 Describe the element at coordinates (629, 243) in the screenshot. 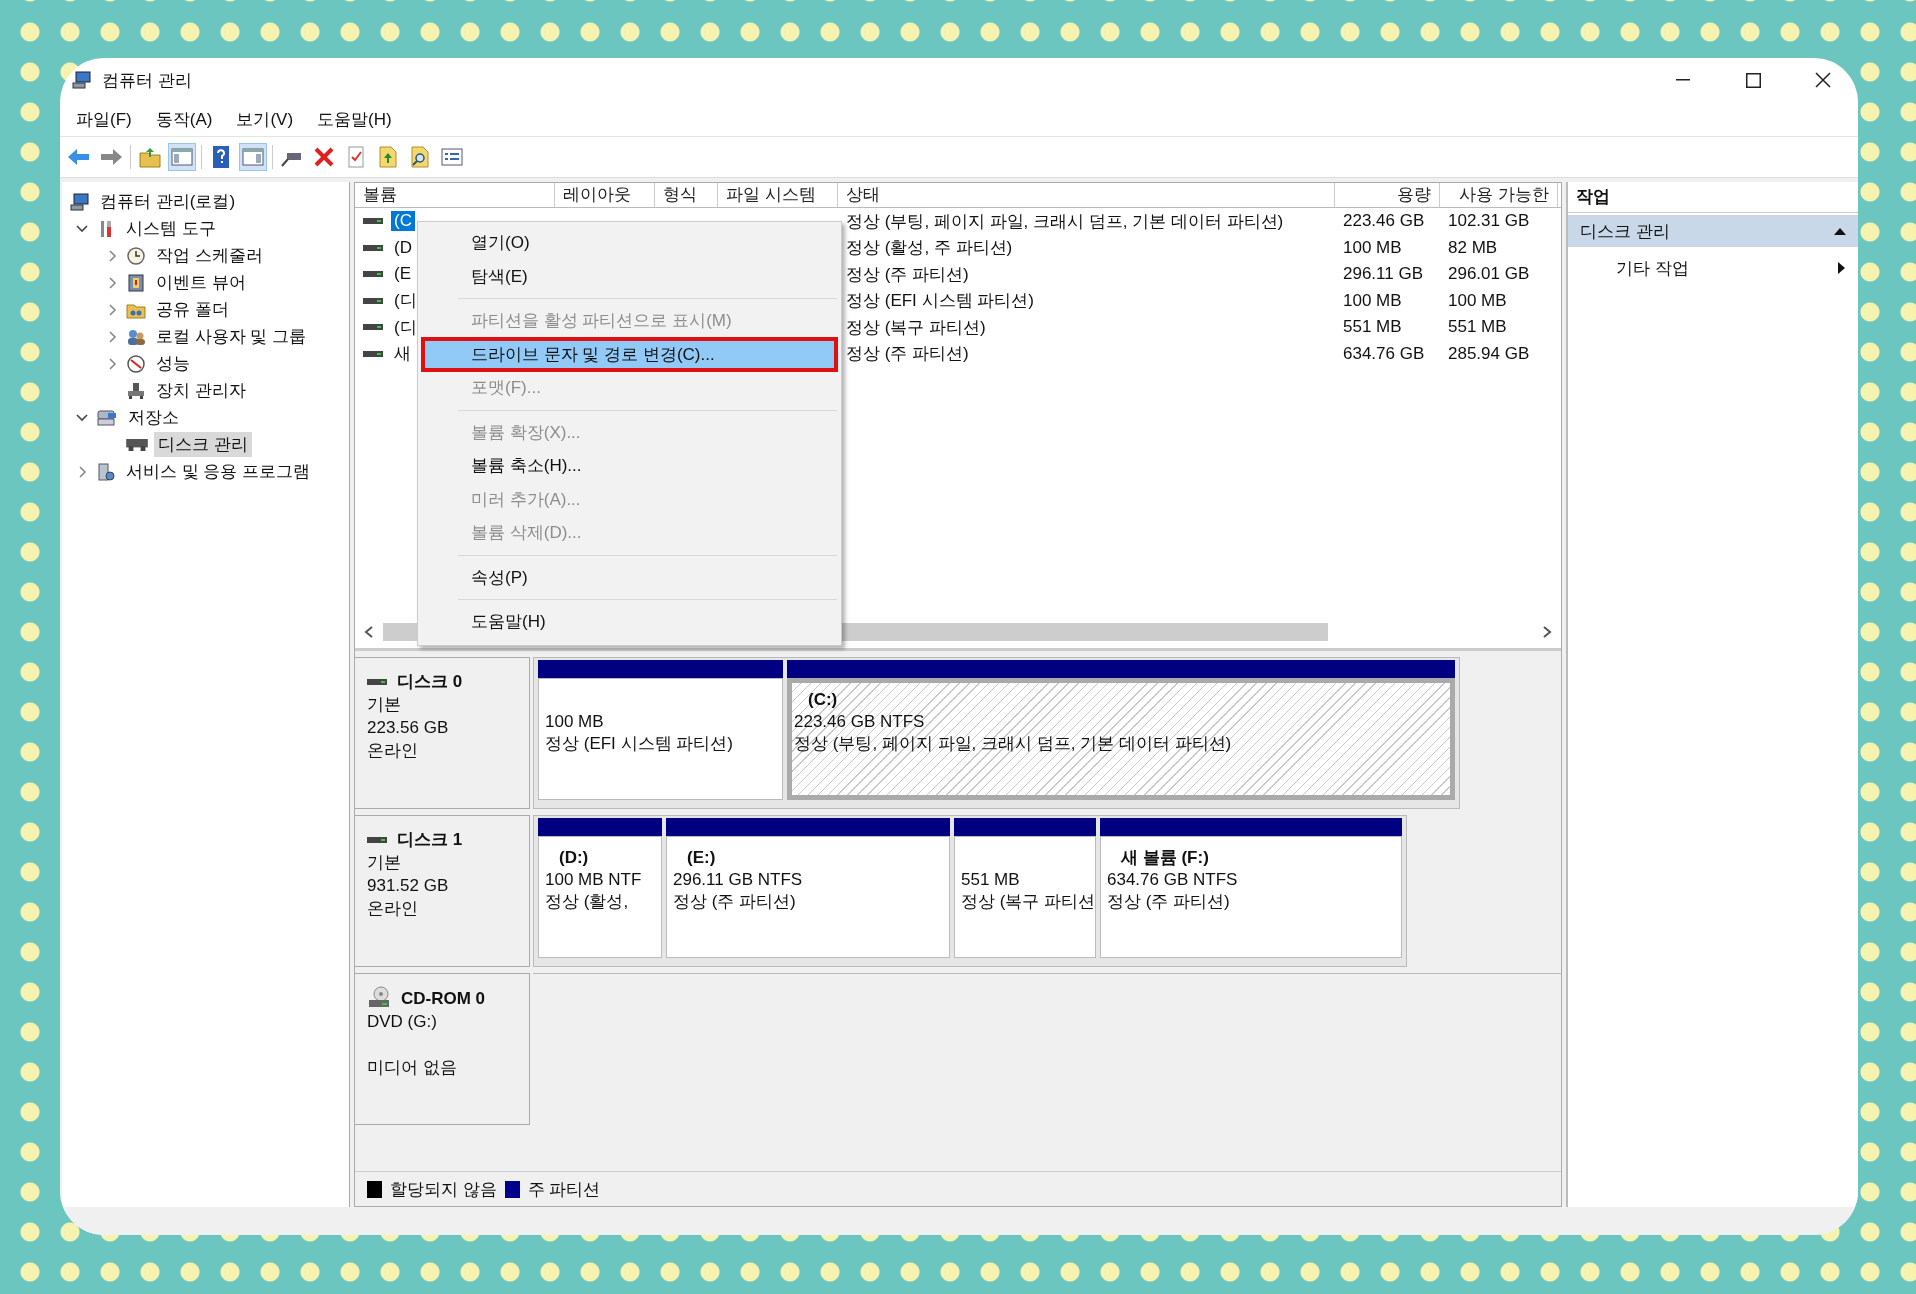

I see `menu-item: 열기(O)` at that location.